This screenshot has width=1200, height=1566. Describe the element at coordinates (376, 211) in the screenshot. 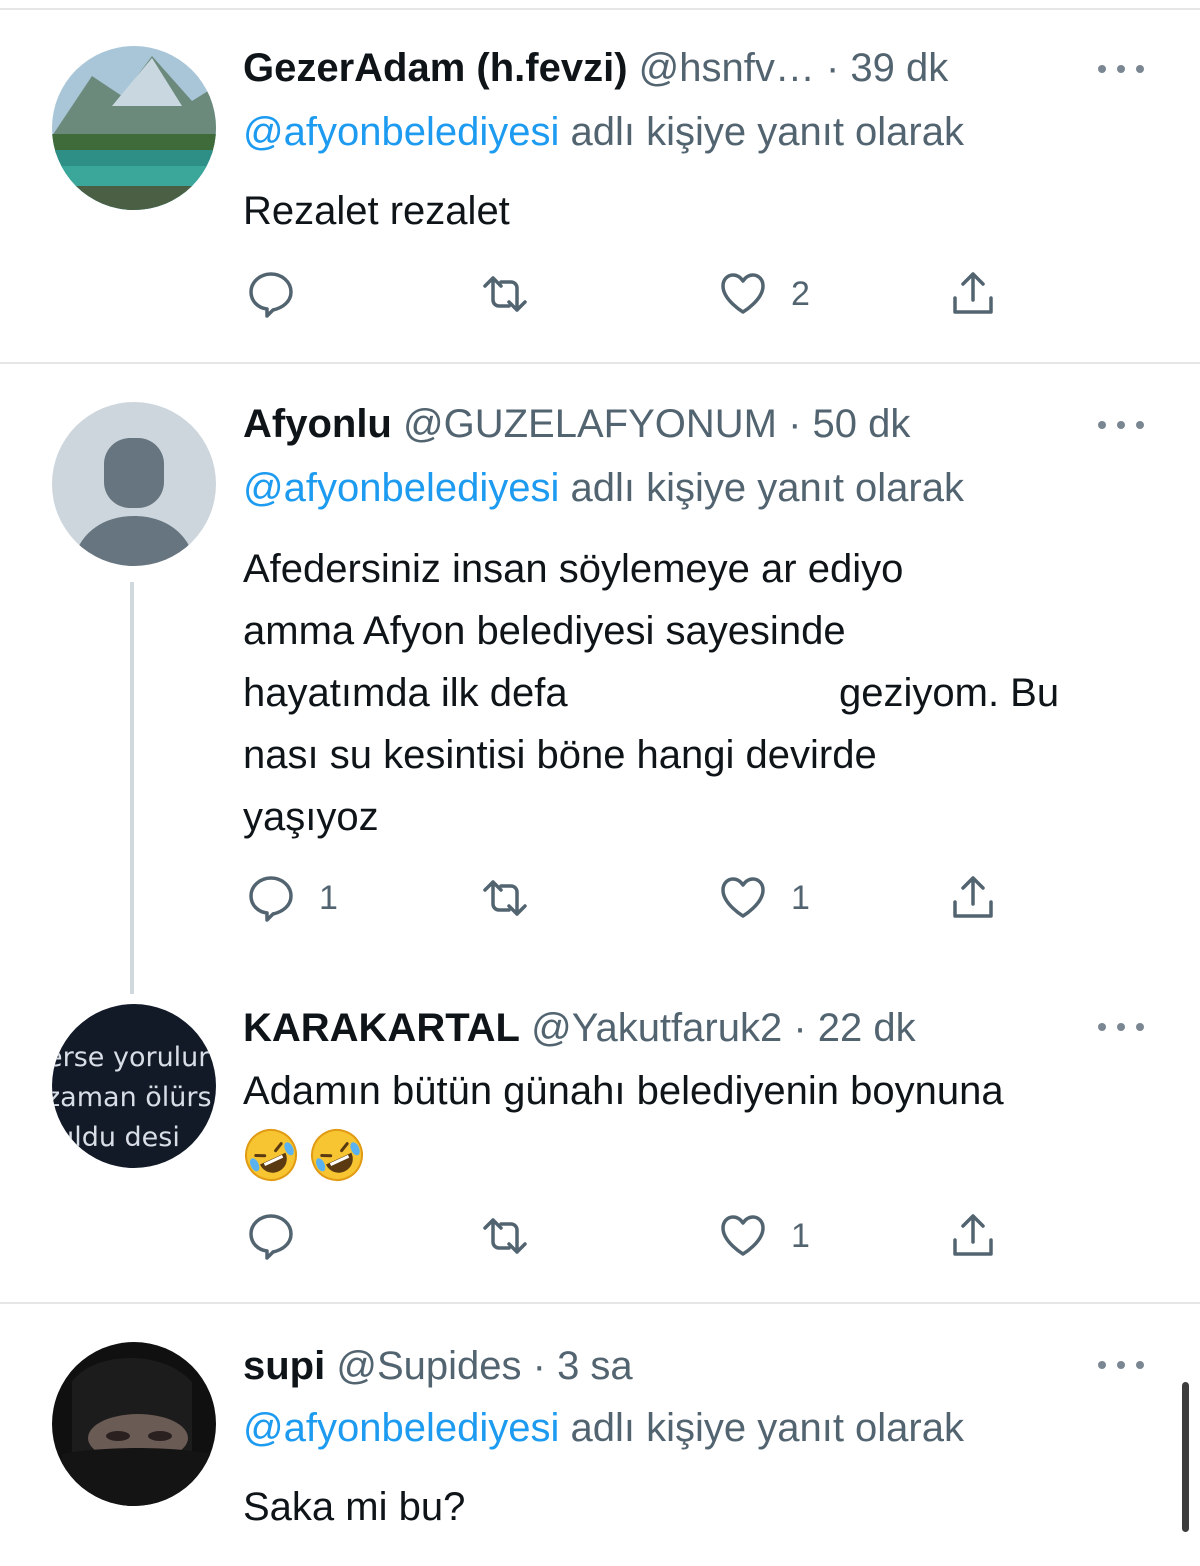

I see `tweet-text: Rezalet rezalet` at that location.